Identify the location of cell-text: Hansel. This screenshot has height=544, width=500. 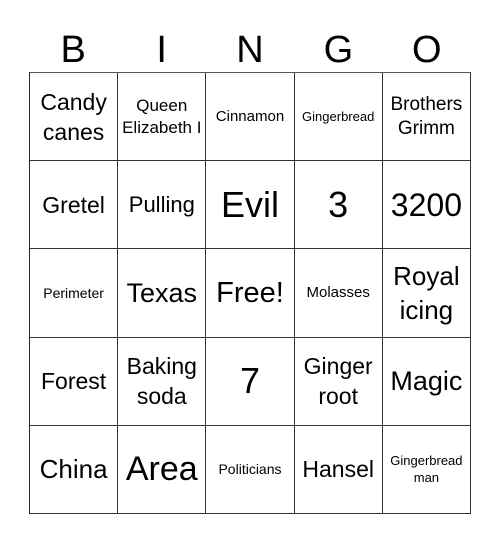
(338, 469).